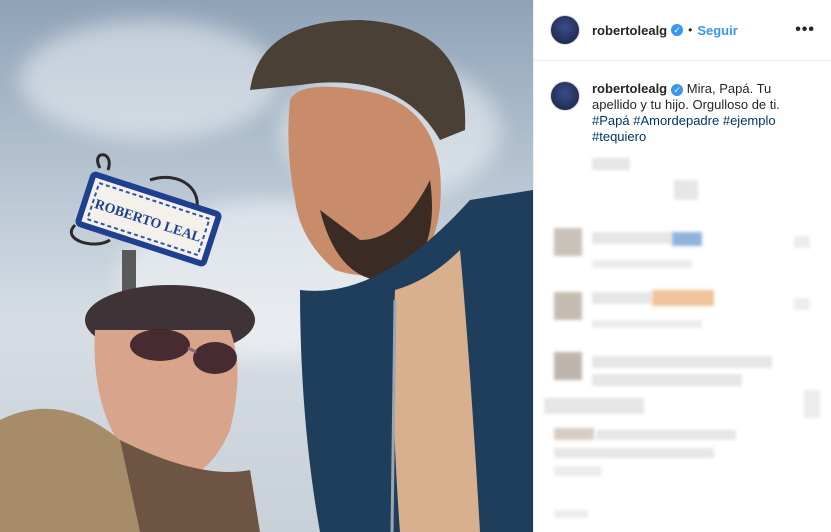 This screenshot has height=532, width=831. Describe the element at coordinates (629, 30) in the screenshot. I see `header-username: robertolealg` at that location.